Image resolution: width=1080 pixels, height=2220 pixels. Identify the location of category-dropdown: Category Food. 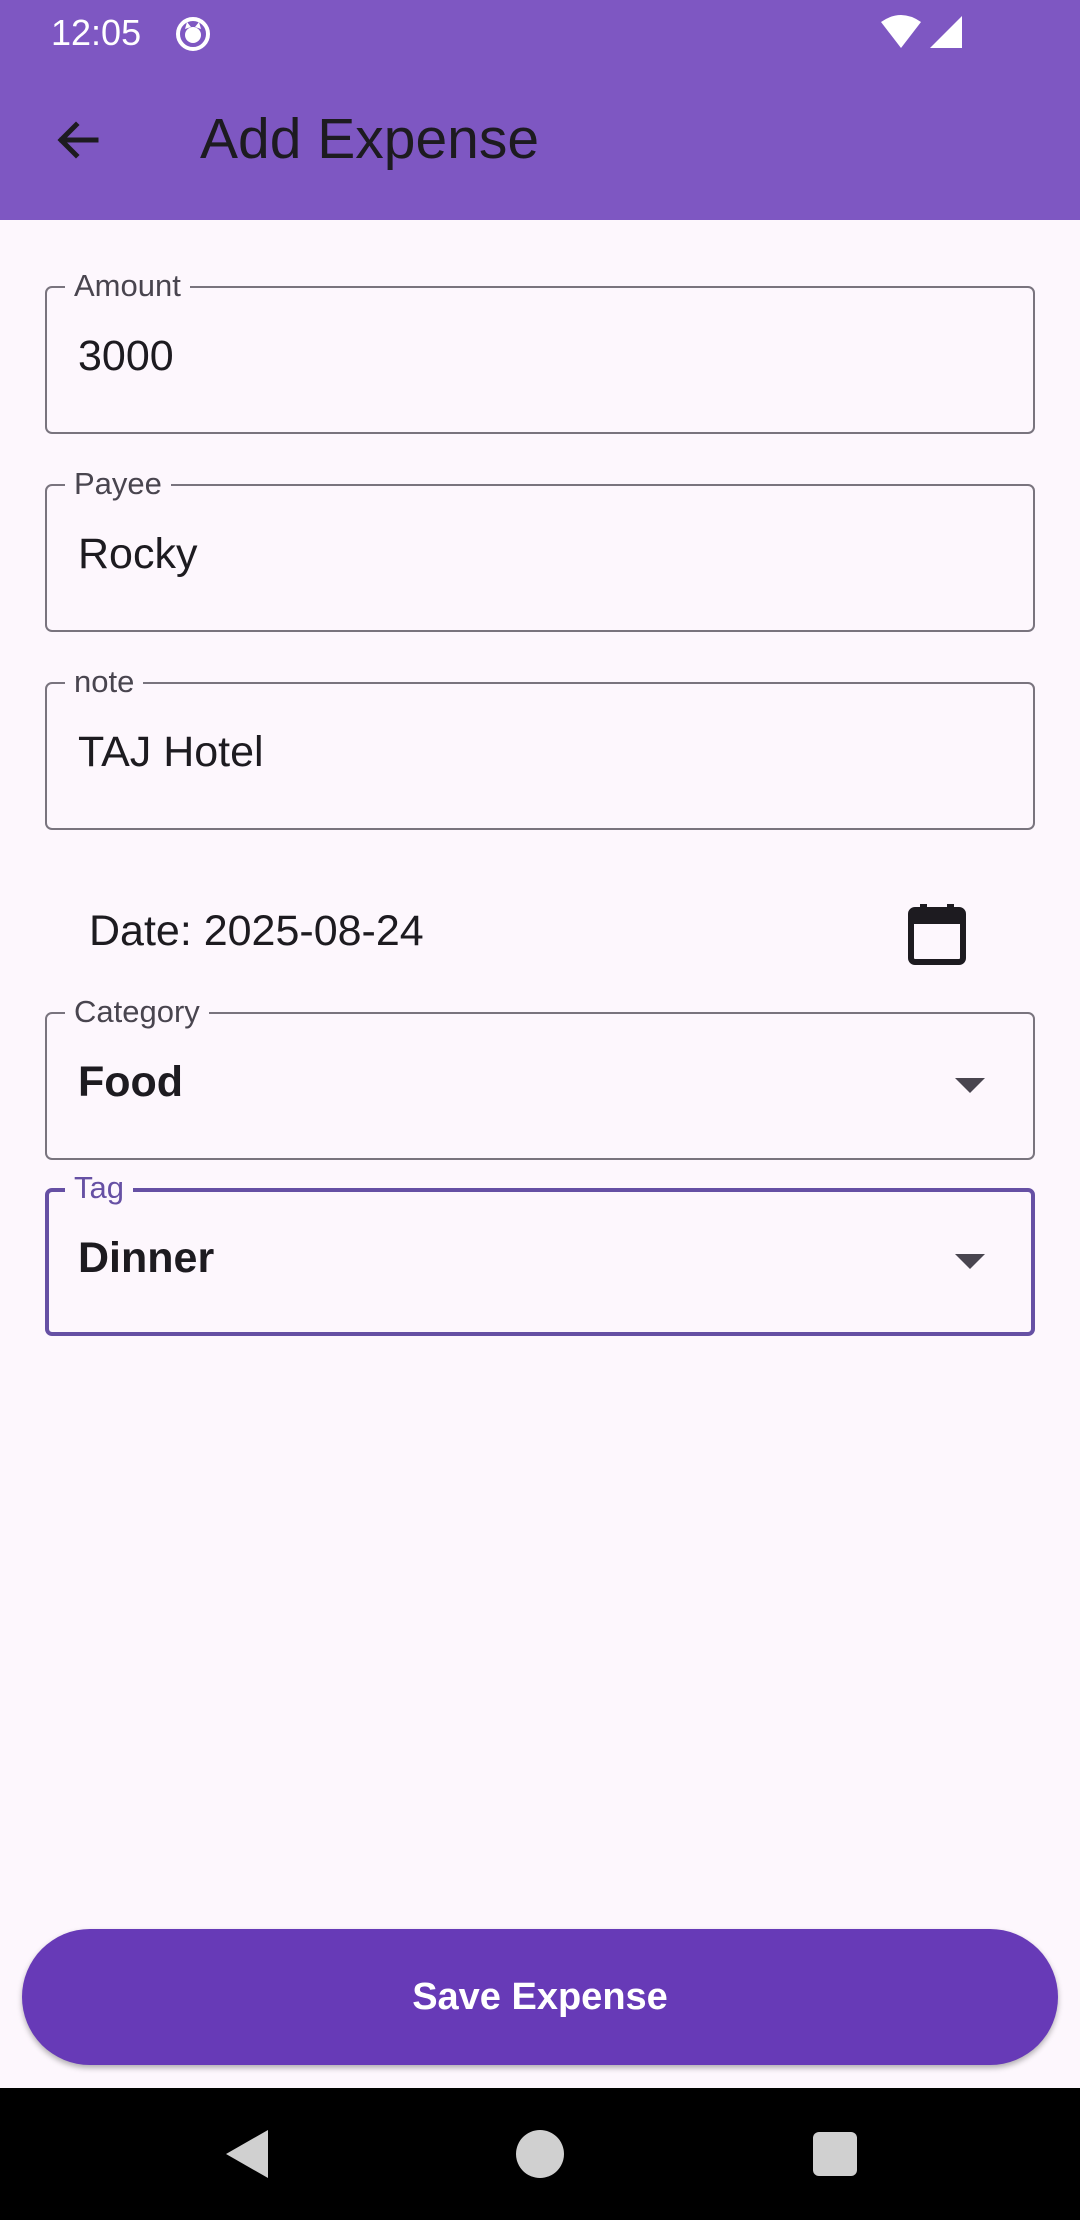
(540, 1077).